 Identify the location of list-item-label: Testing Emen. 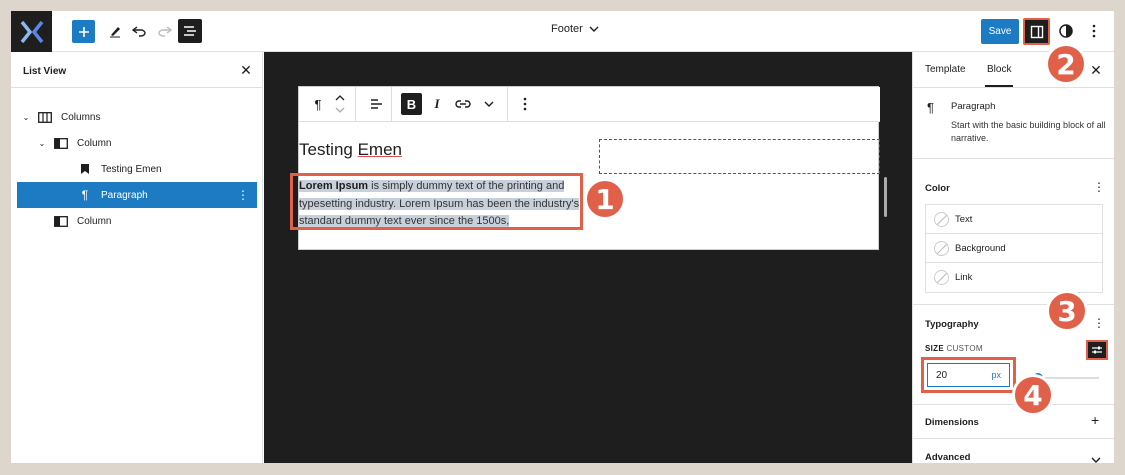
(131, 169).